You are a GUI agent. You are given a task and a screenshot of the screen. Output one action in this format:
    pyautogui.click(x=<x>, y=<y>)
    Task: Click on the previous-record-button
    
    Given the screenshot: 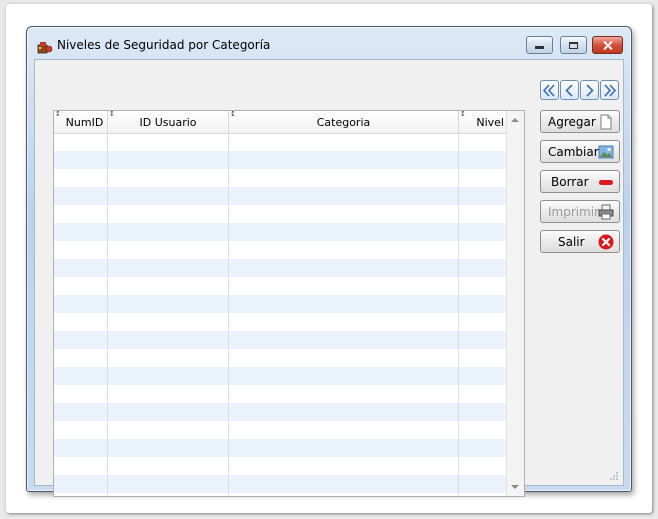 What is the action you would take?
    pyautogui.click(x=569, y=90)
    